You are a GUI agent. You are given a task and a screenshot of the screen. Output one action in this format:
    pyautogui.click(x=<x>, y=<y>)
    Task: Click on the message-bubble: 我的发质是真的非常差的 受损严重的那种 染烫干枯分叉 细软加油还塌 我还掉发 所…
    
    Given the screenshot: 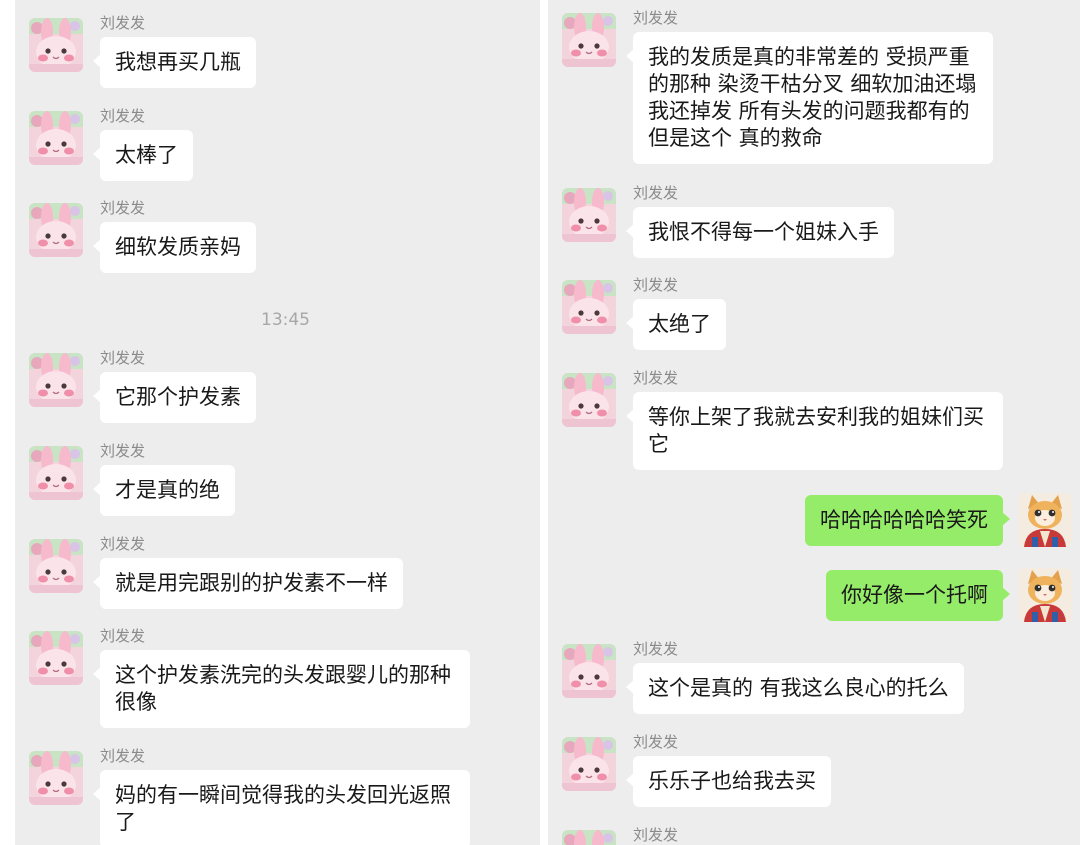 What is the action you would take?
    pyautogui.click(x=809, y=98)
    